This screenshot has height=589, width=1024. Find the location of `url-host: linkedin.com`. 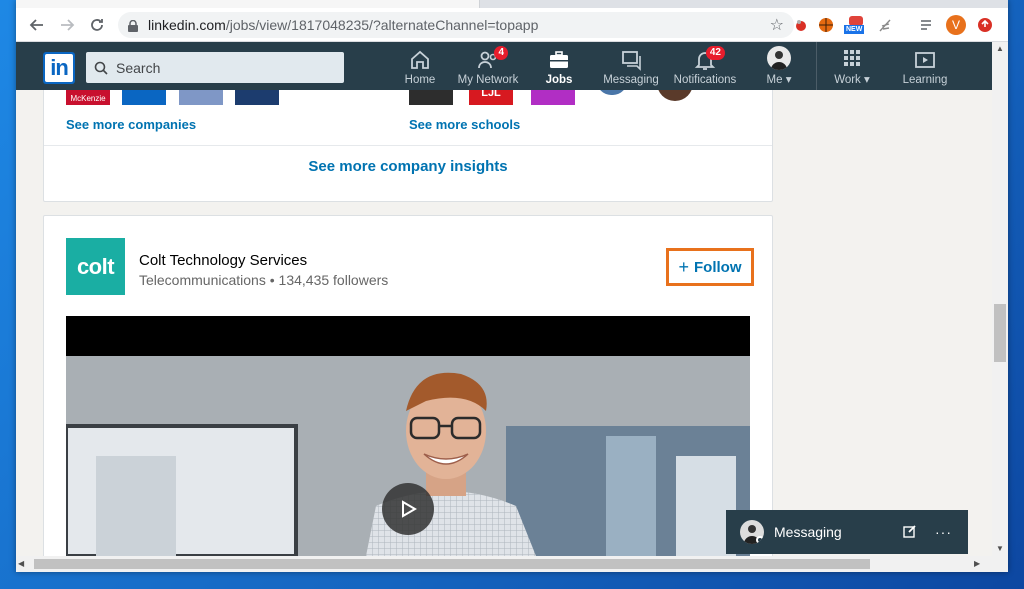

url-host: linkedin.com is located at coordinates (187, 25).